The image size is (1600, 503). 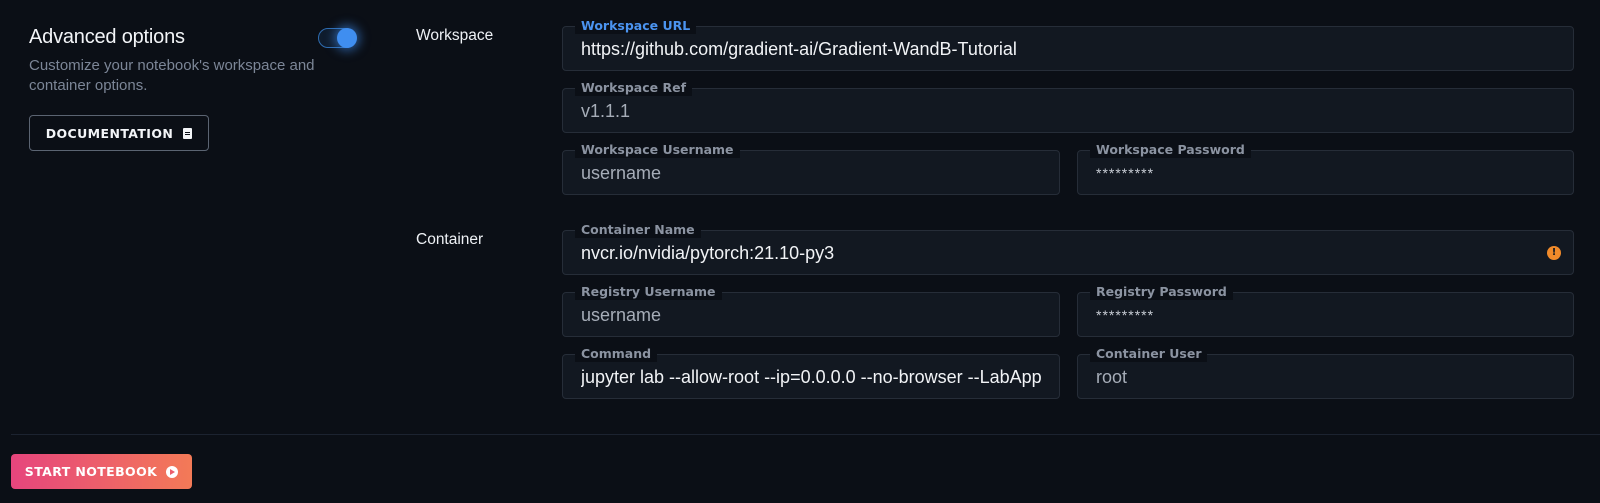 What do you see at coordinates (638, 230) in the screenshot?
I see `container-name-label: Container Name` at bounding box center [638, 230].